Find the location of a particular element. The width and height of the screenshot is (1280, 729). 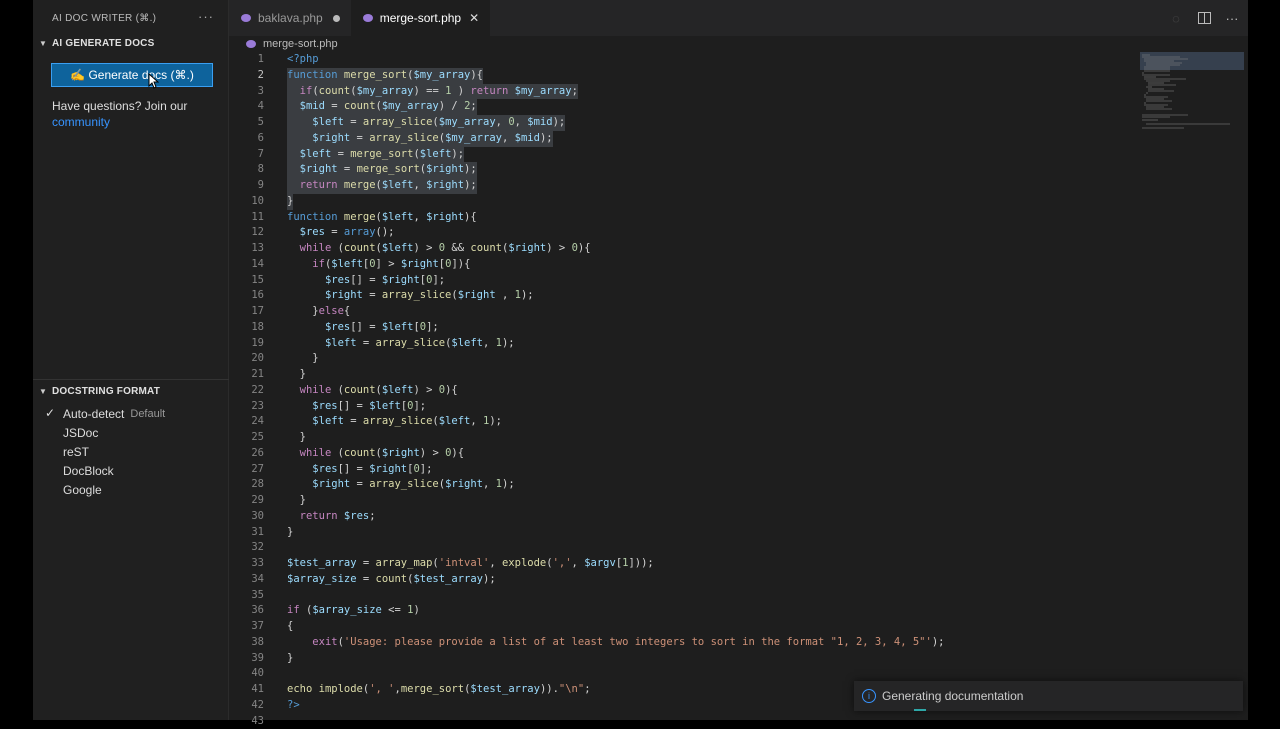

code-text: if($left[0] > $right[0]){ is located at coordinates (378, 265).